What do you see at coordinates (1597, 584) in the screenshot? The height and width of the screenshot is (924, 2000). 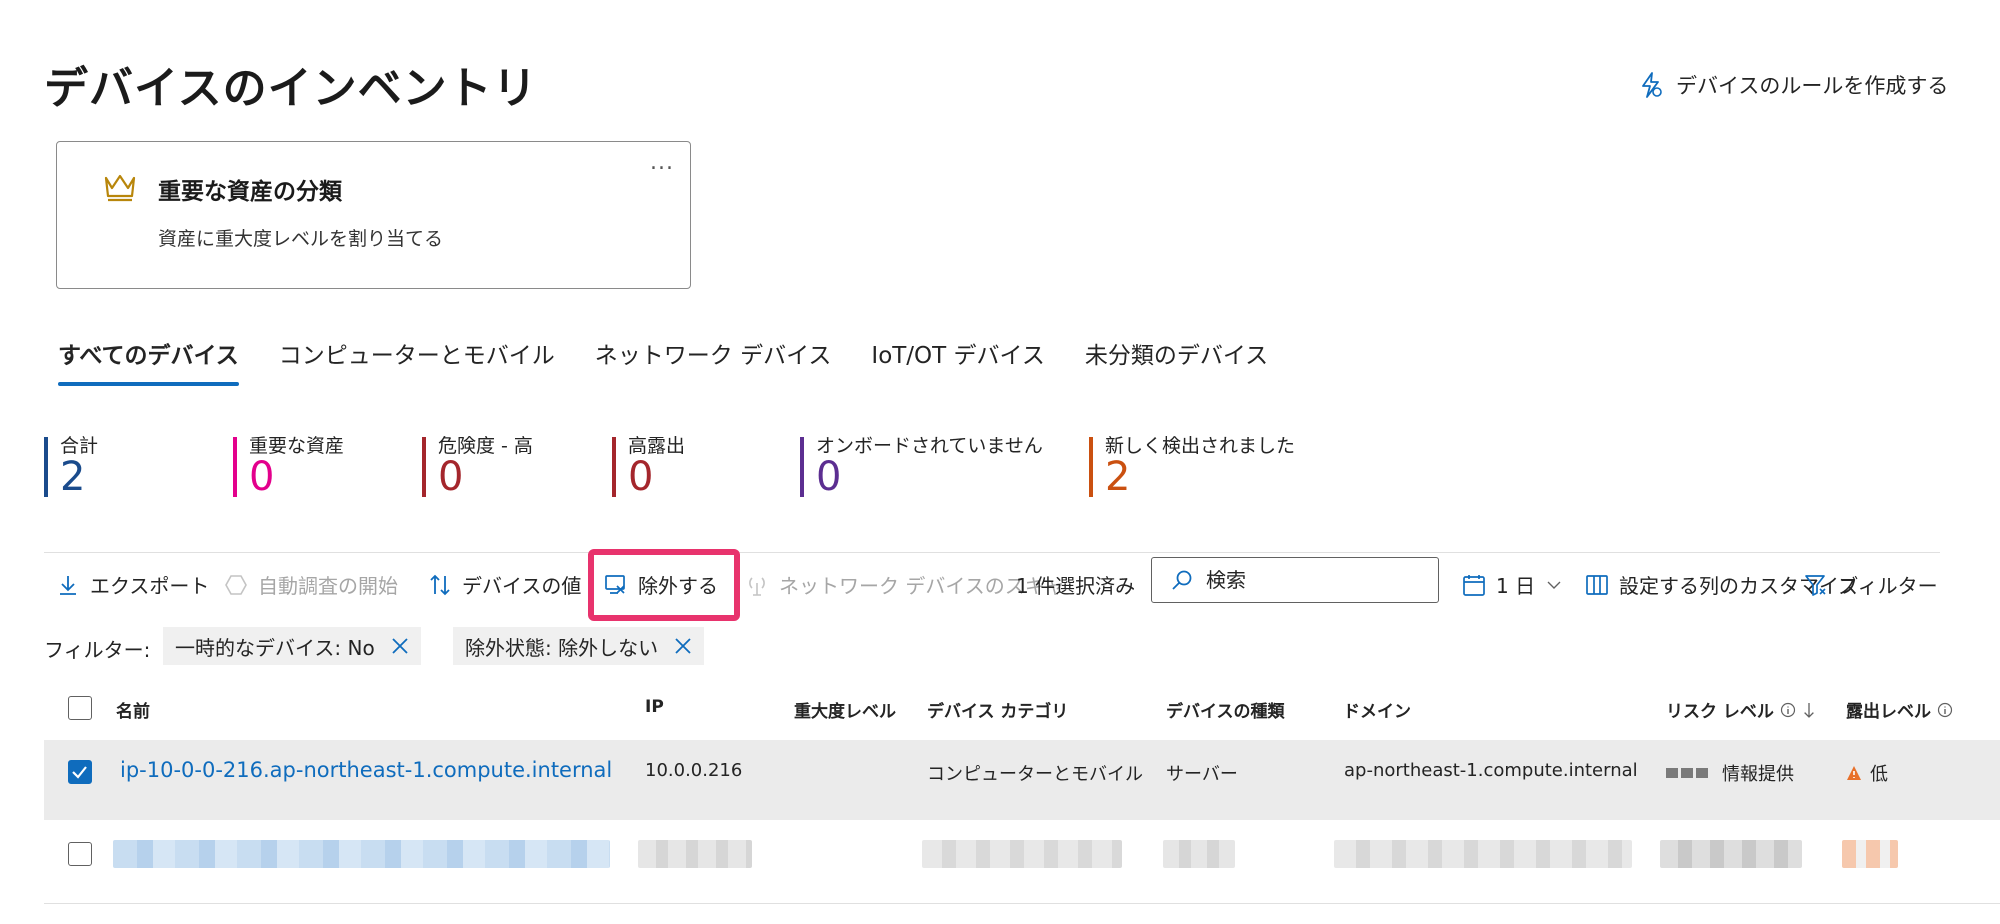 I see `columns-icon` at bounding box center [1597, 584].